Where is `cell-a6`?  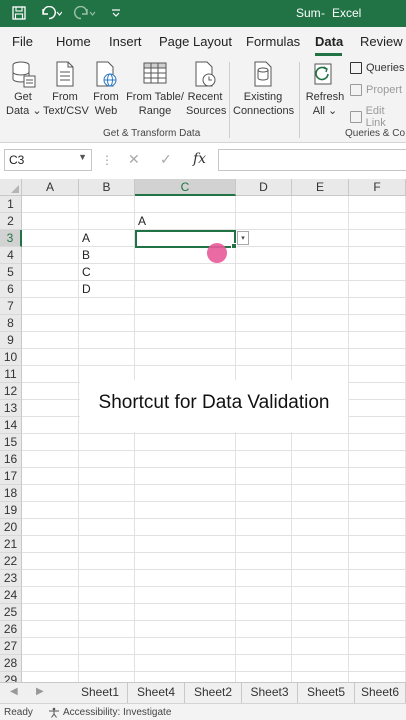 cell-a6 is located at coordinates (50, 289).